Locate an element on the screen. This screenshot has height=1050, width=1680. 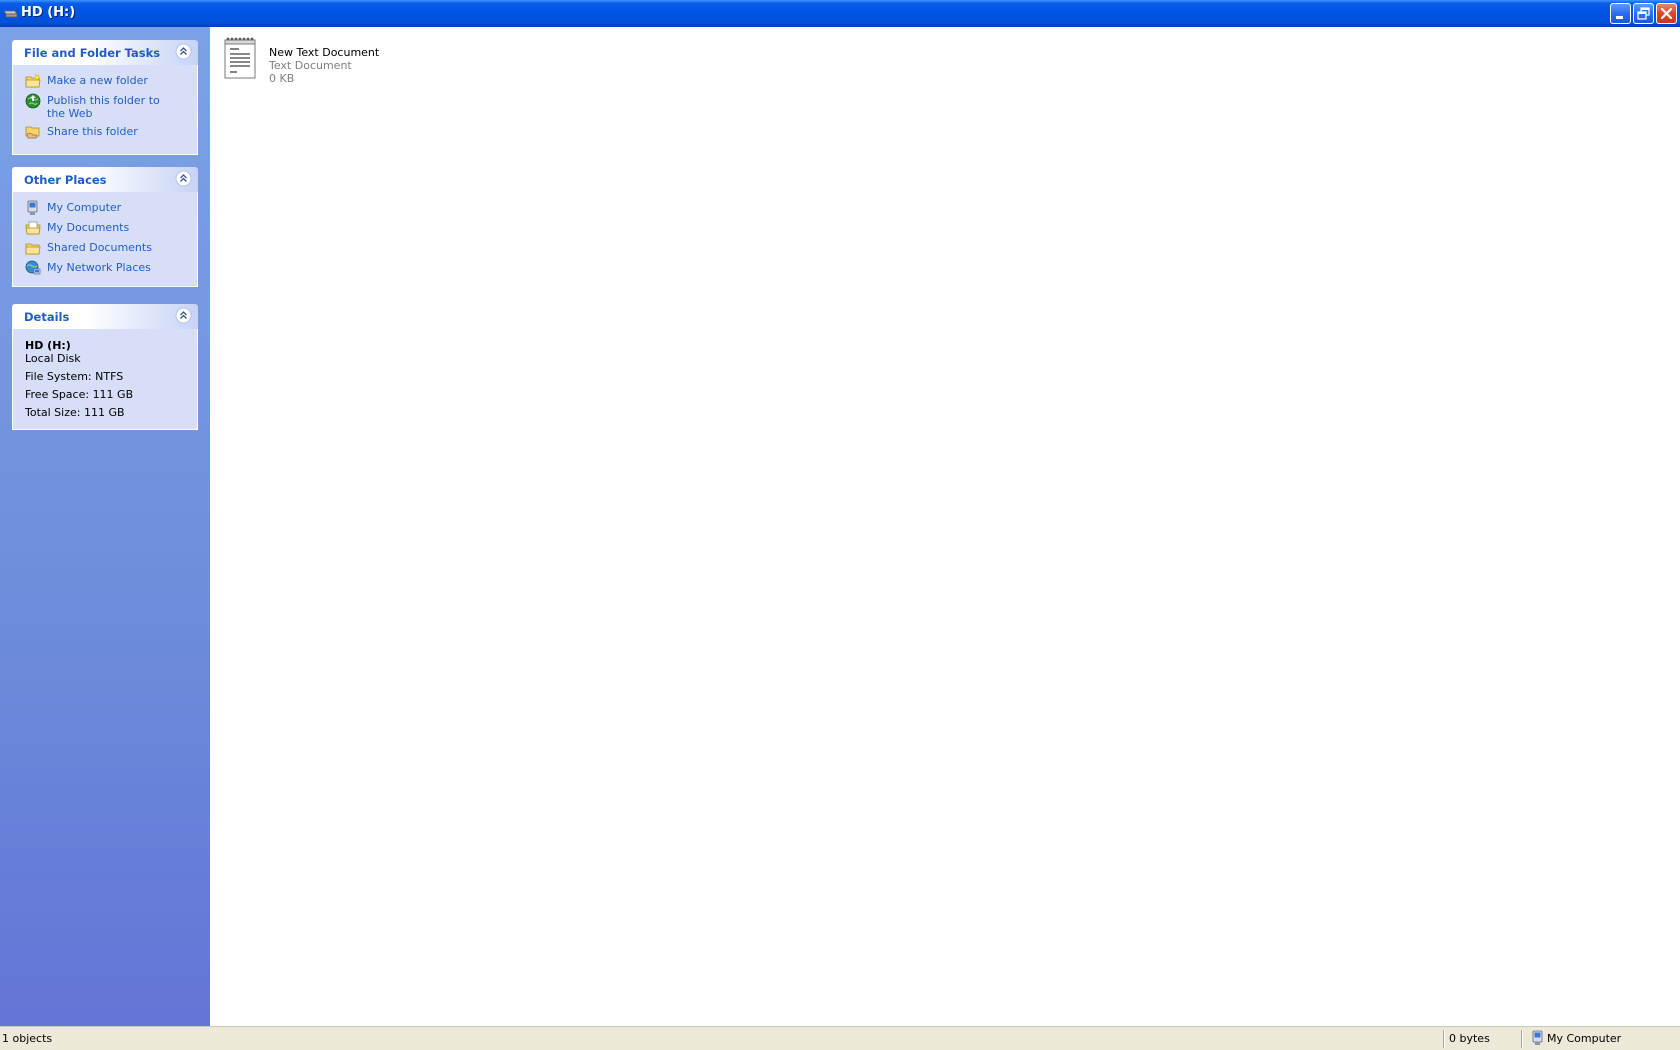
file-type: Text Document is located at coordinates (310, 65).